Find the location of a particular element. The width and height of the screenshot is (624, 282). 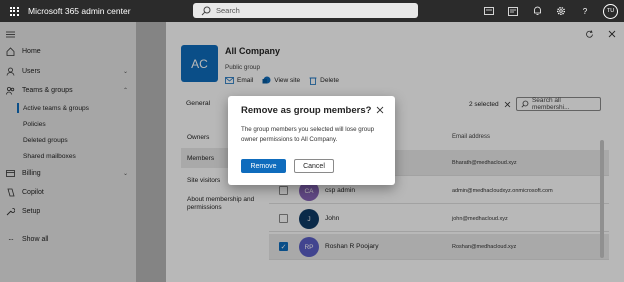

whats-new-icon is located at coordinates (513, 11).